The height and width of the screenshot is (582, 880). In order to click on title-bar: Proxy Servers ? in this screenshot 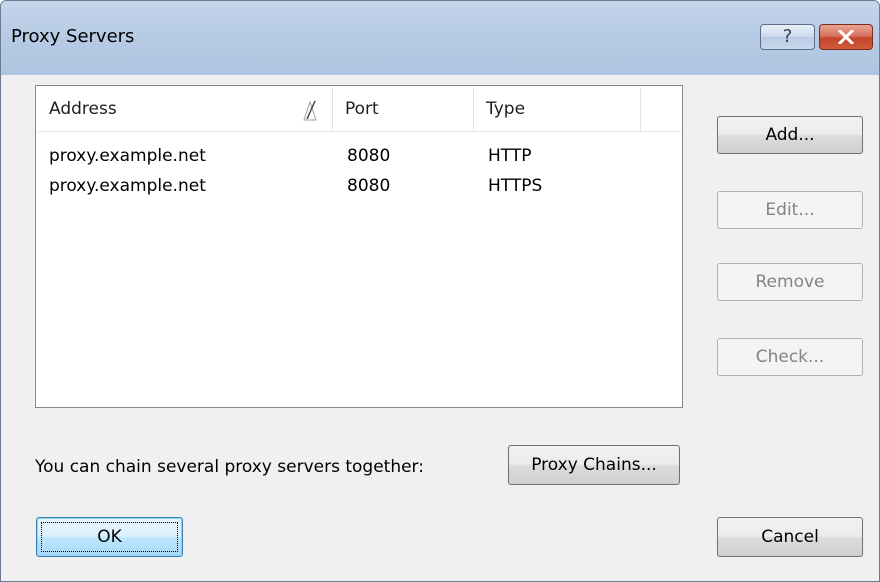, I will do `click(440, 38)`.